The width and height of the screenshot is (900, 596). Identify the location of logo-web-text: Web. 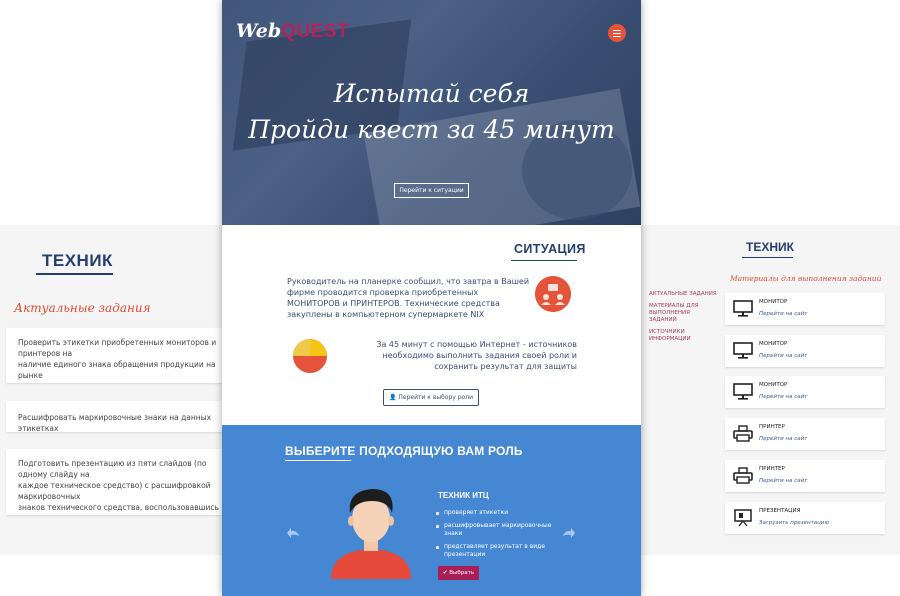
(259, 31).